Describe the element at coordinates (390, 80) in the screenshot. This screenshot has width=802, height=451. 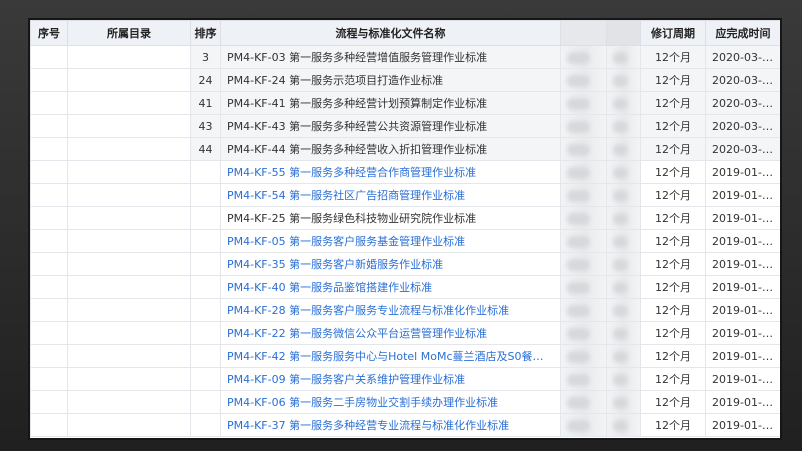
I see `file-name-cell: PM4-KF-24 第一服务示范项目打造作业标准` at that location.